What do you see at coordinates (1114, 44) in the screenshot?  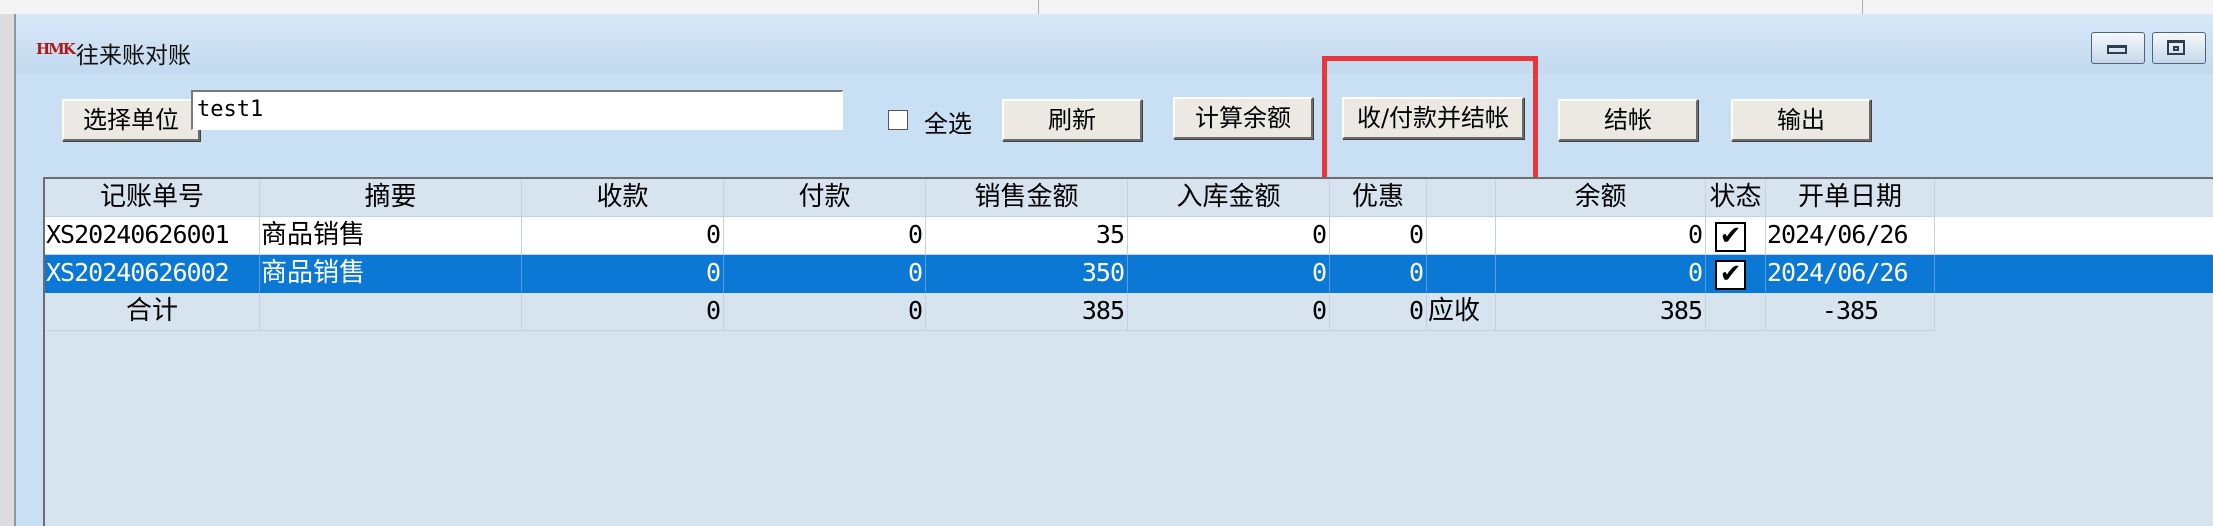 I see `title-bar: HMK 往来账对账` at bounding box center [1114, 44].